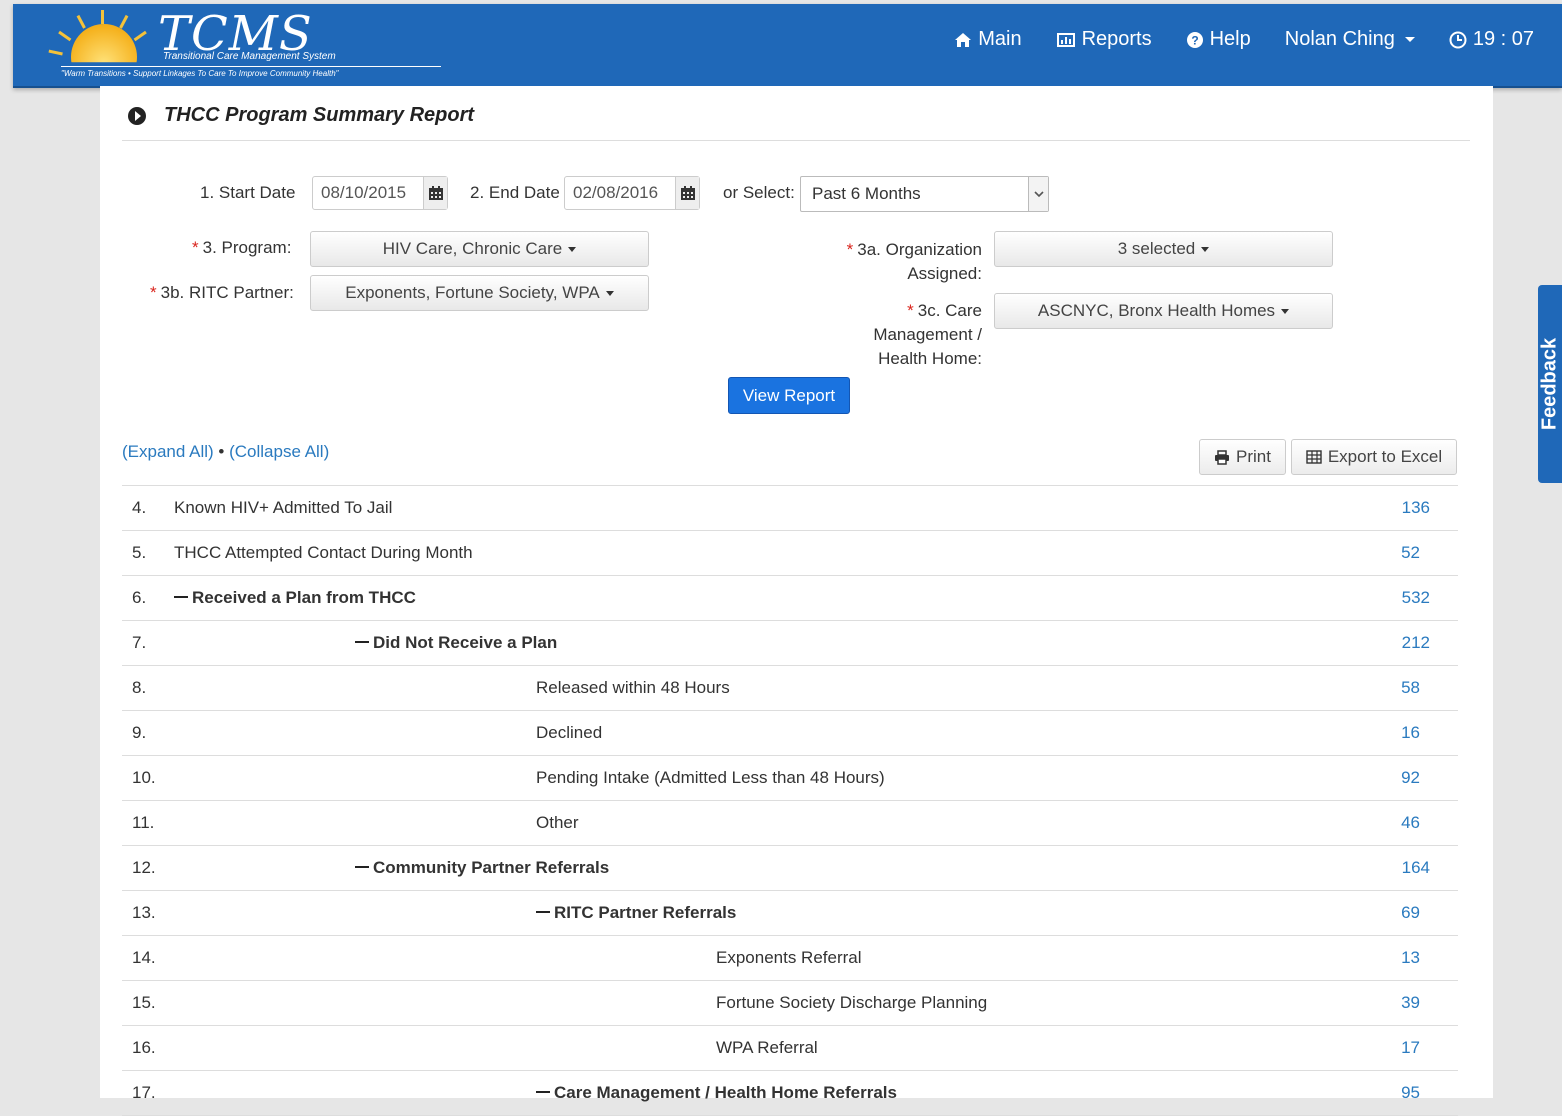 The width and height of the screenshot is (1562, 1116). I want to click on row-number: 10., so click(144, 777).